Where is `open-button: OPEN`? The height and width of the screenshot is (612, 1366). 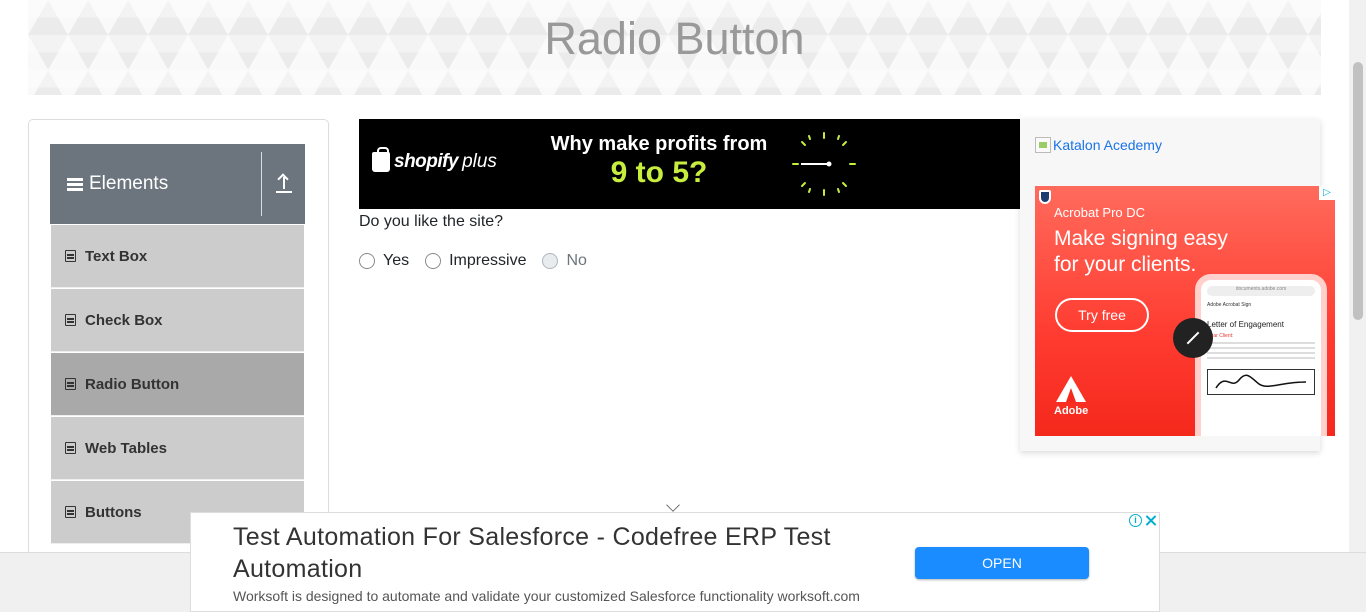 open-button: OPEN is located at coordinates (1002, 563).